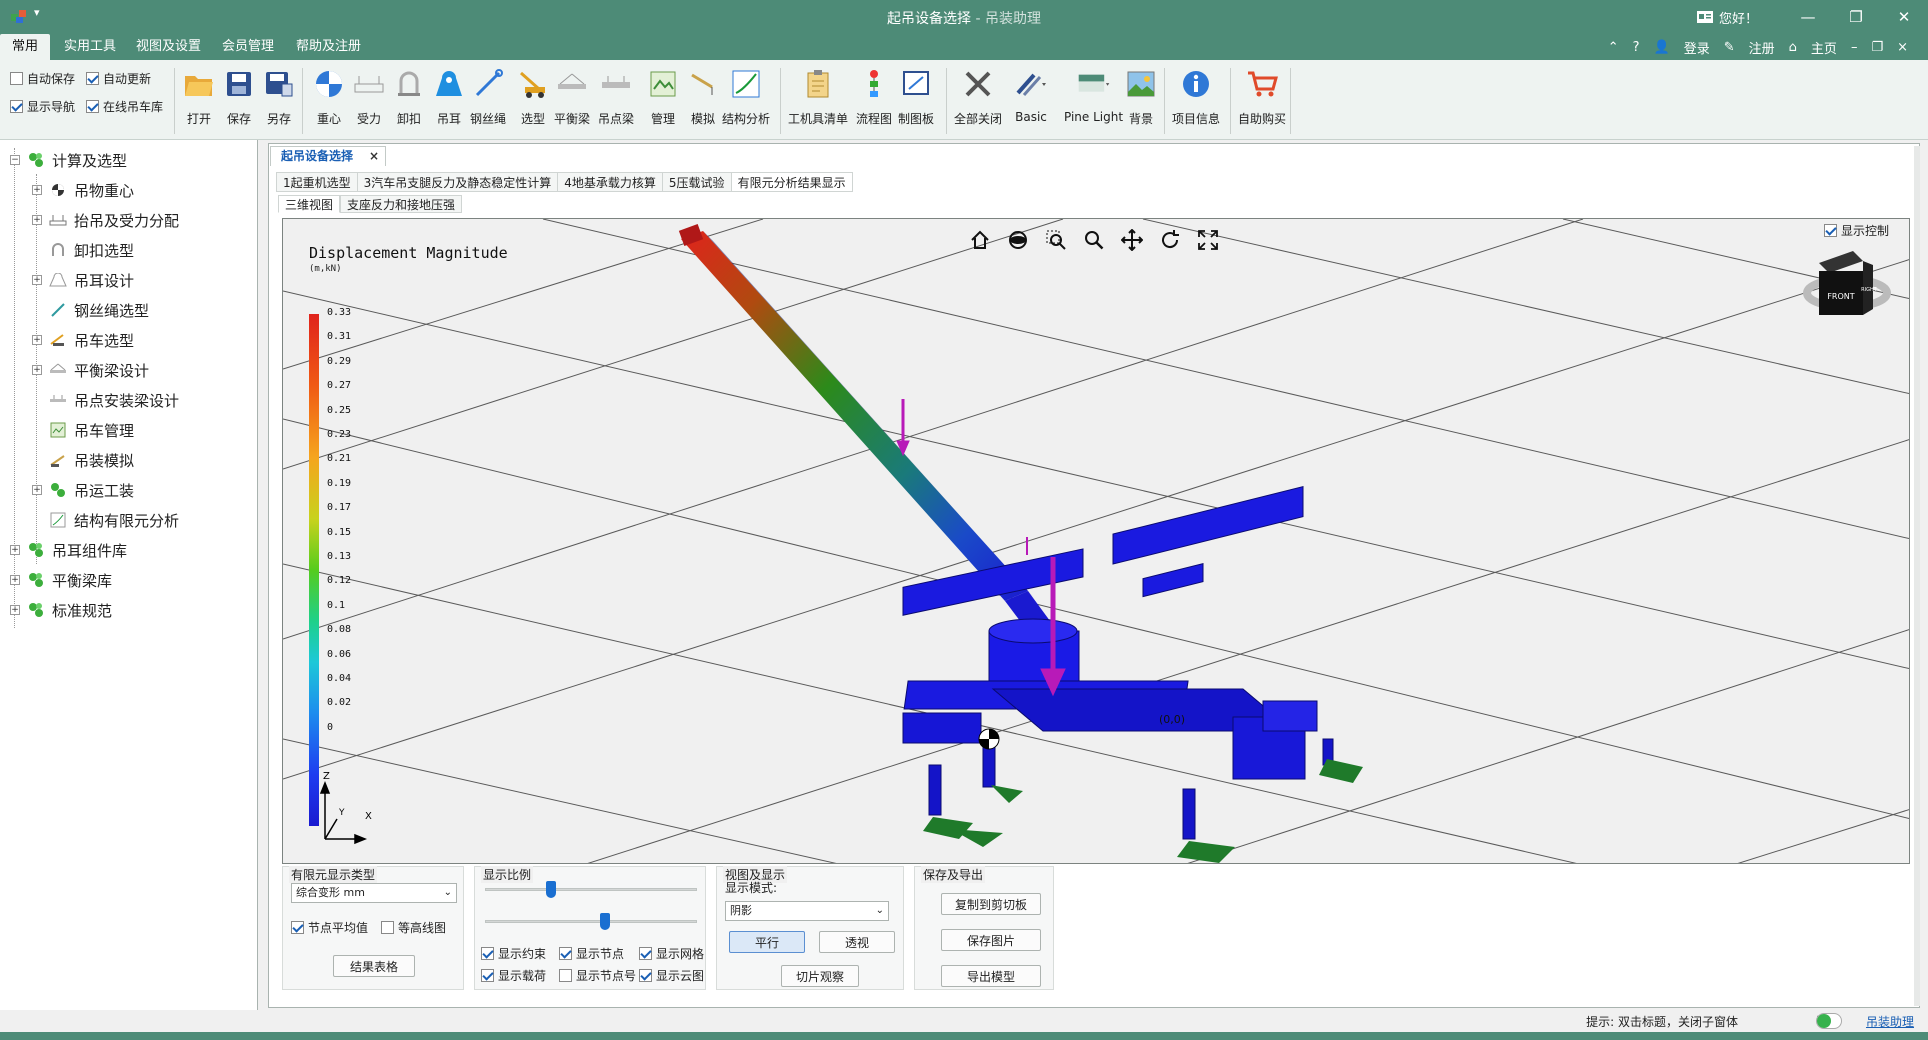 The height and width of the screenshot is (1040, 1928). What do you see at coordinates (25, 47) in the screenshot?
I see `tab-common: 常用` at bounding box center [25, 47].